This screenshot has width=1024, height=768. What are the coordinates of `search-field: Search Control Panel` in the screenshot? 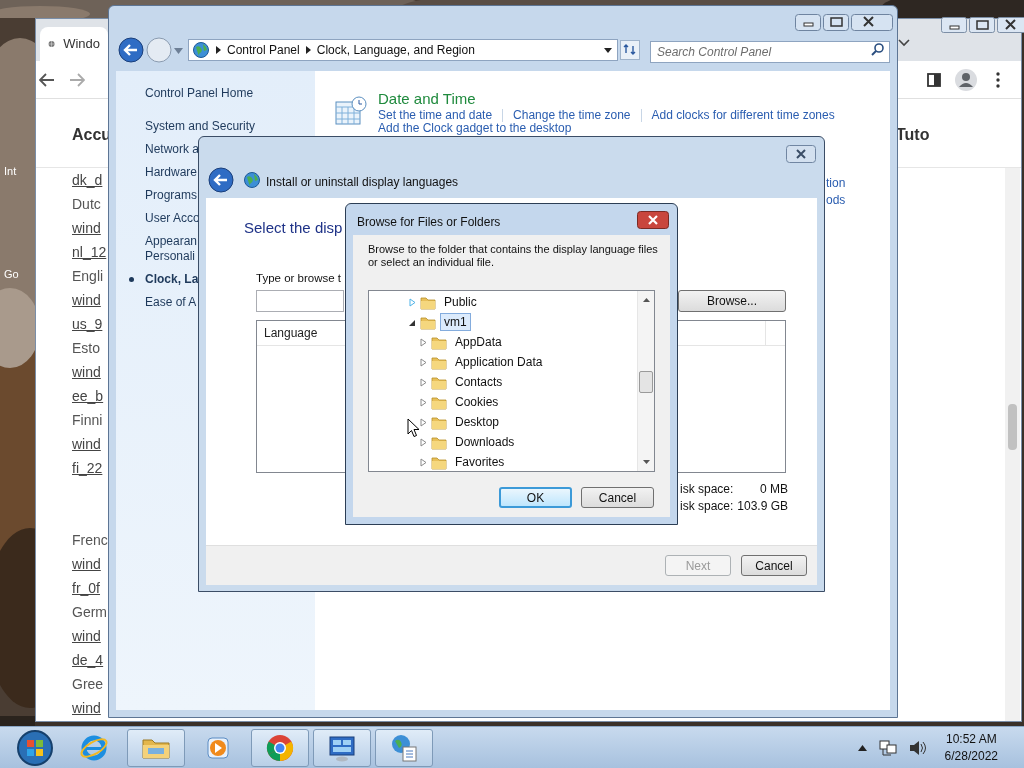 It's located at (770, 52).